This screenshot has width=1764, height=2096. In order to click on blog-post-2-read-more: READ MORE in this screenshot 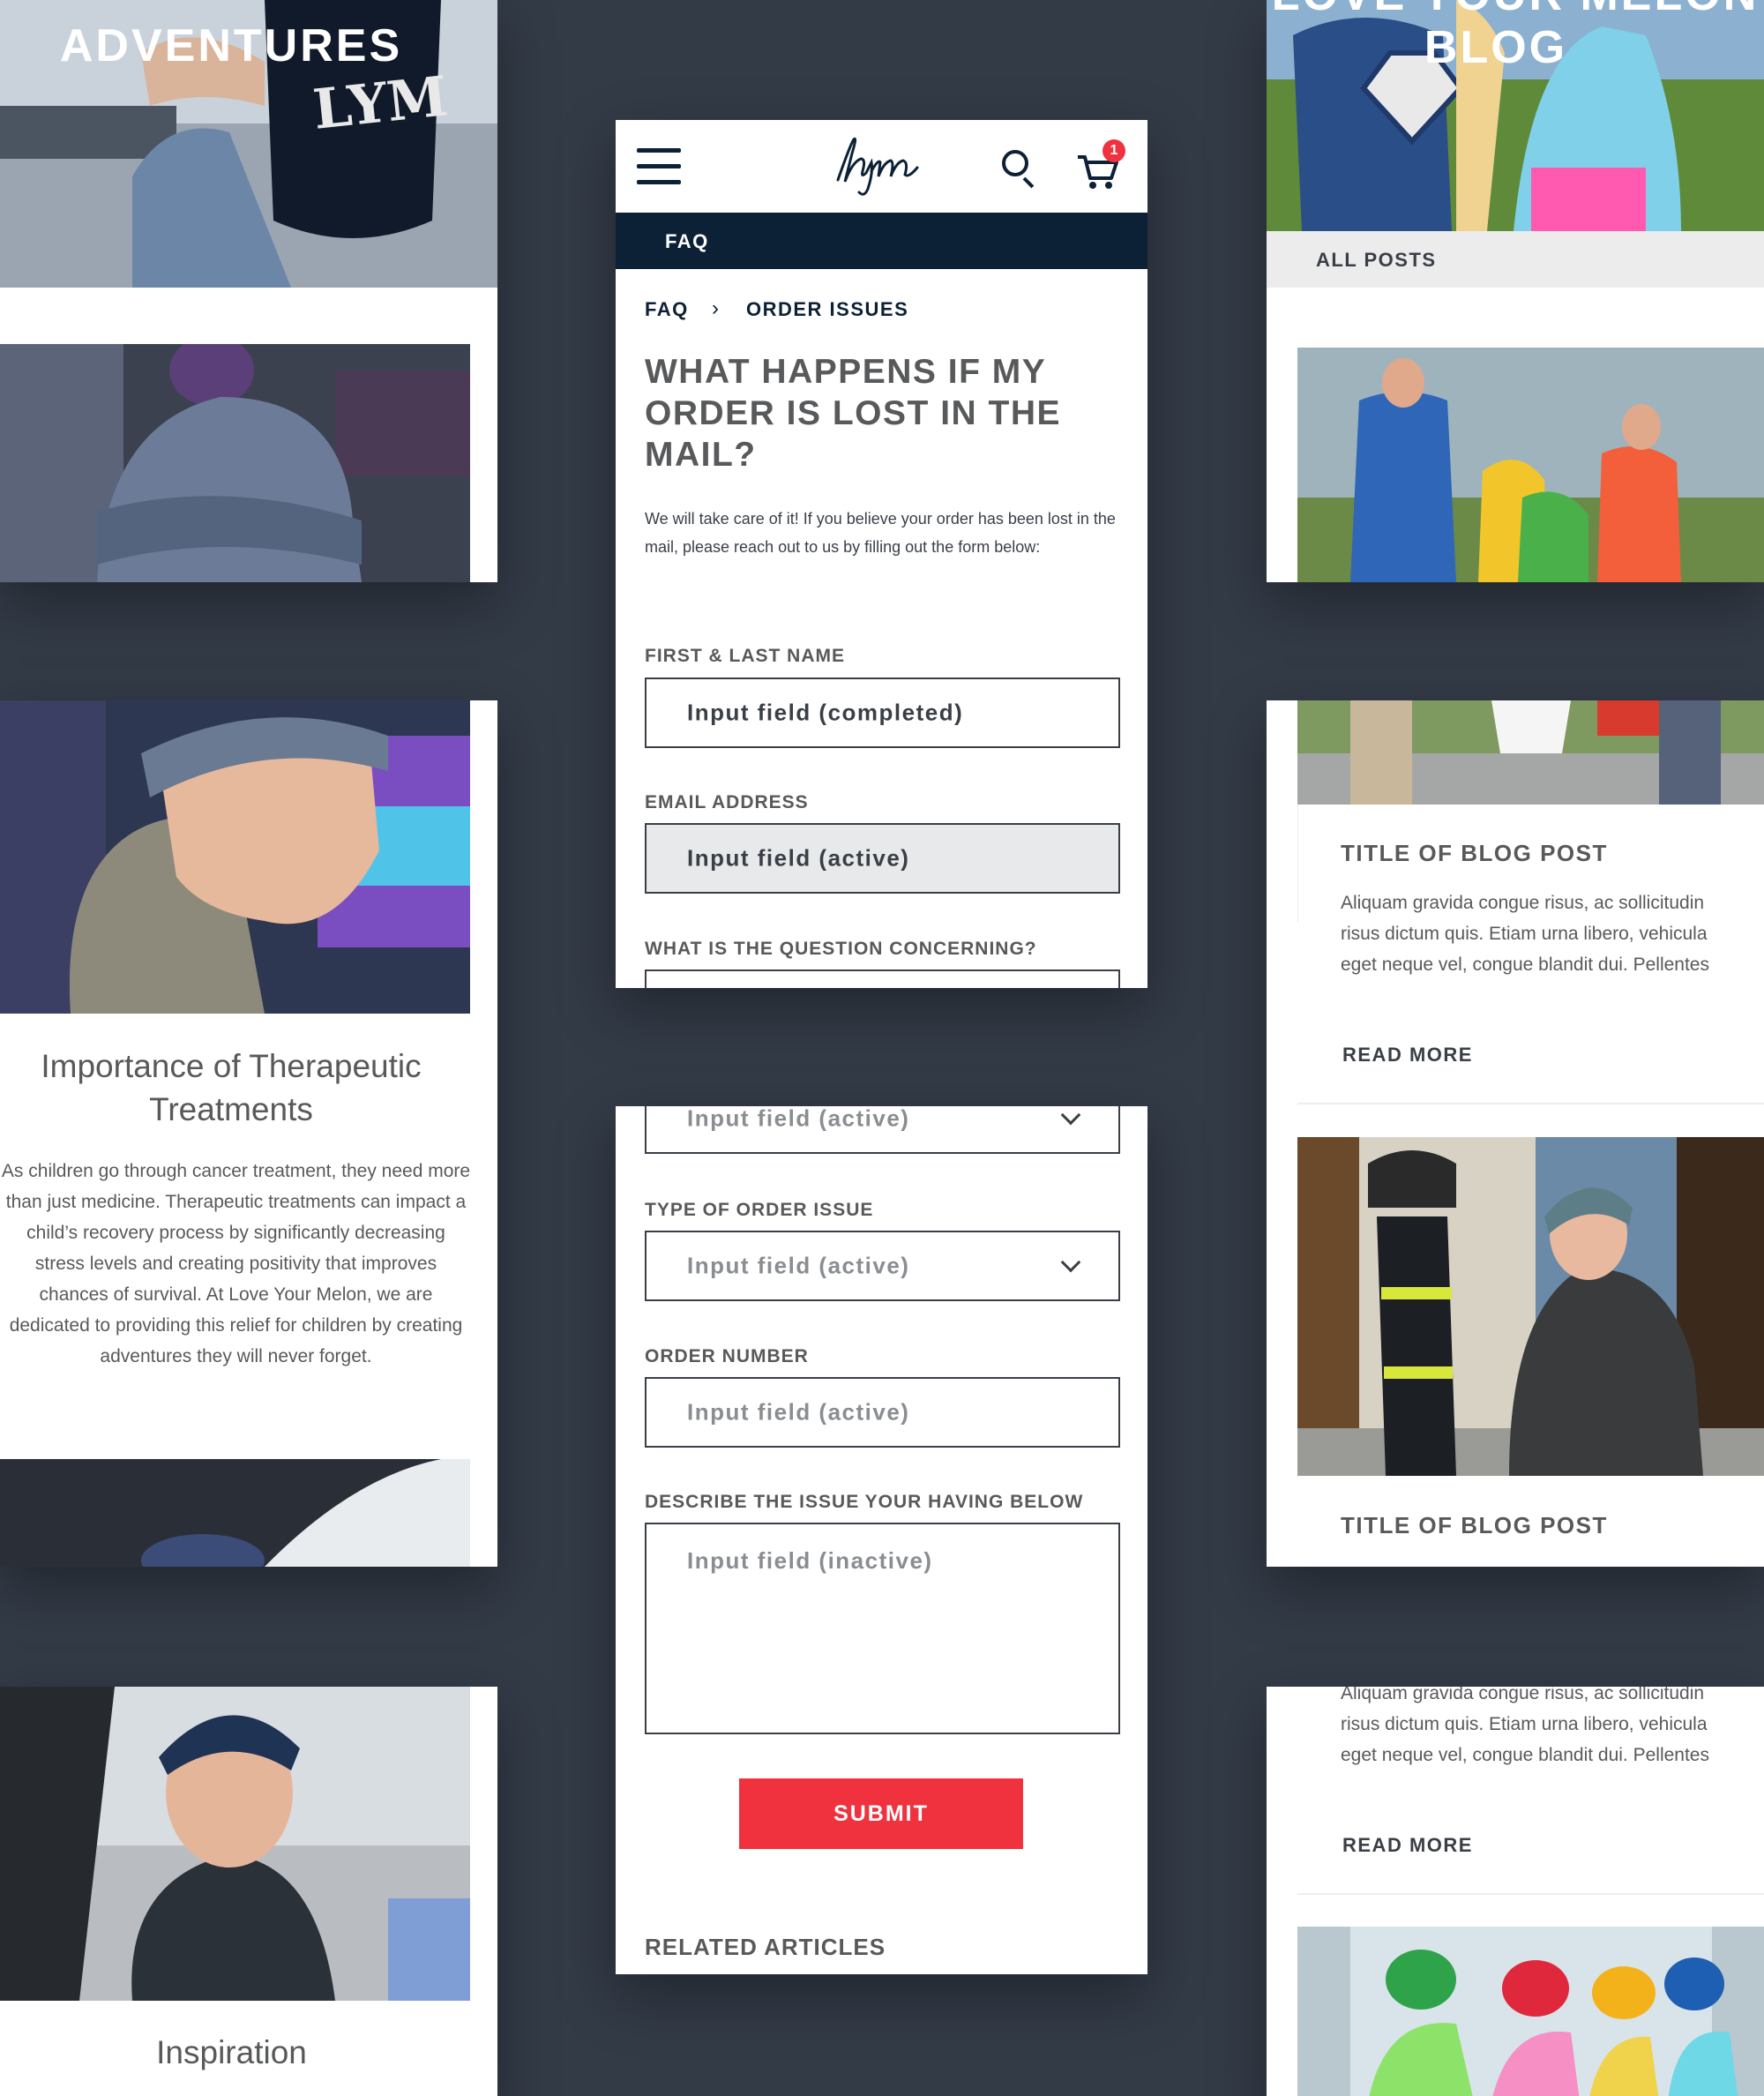, I will do `click(1407, 1845)`.